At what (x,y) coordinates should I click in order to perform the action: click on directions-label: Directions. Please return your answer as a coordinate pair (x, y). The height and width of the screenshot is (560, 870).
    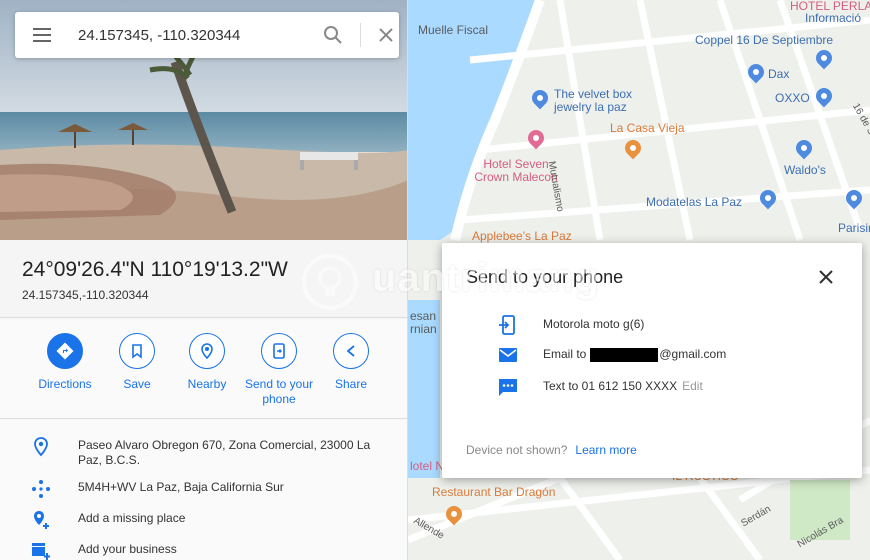
    Looking at the image, I should click on (65, 384).